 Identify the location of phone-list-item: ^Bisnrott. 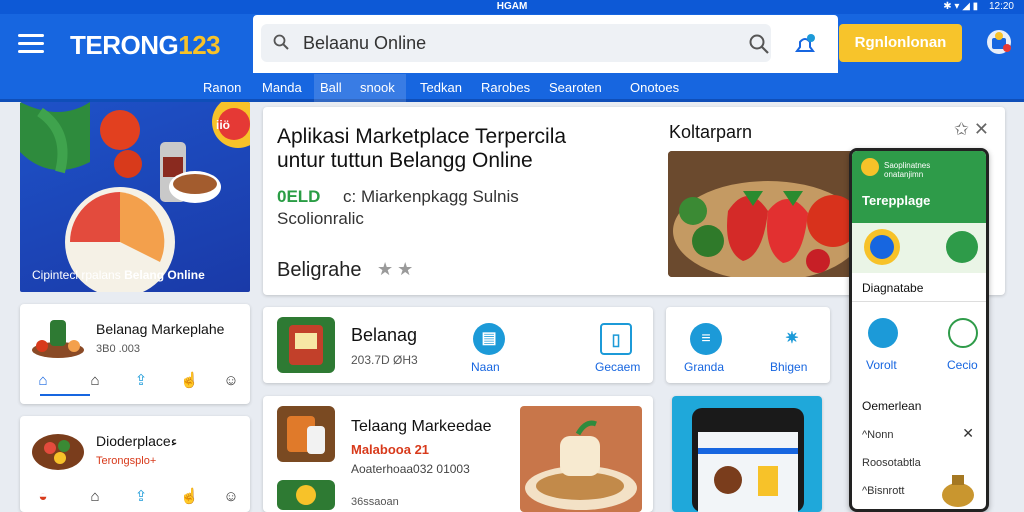
(883, 491).